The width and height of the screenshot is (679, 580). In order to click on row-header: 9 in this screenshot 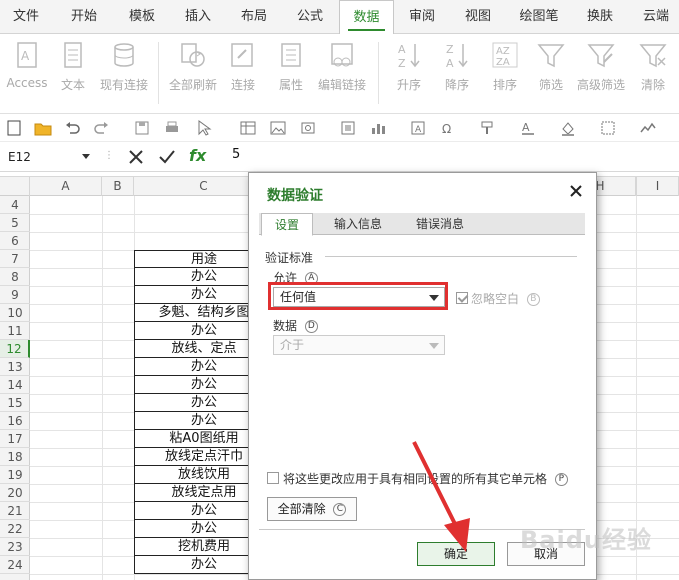, I will do `click(15, 295)`.